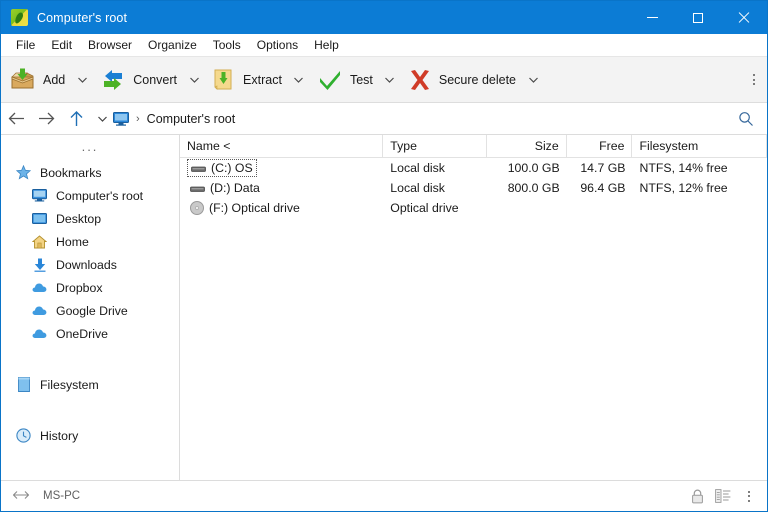 This screenshot has height=512, width=768. I want to click on history-dropdown-caret, so click(102, 118).